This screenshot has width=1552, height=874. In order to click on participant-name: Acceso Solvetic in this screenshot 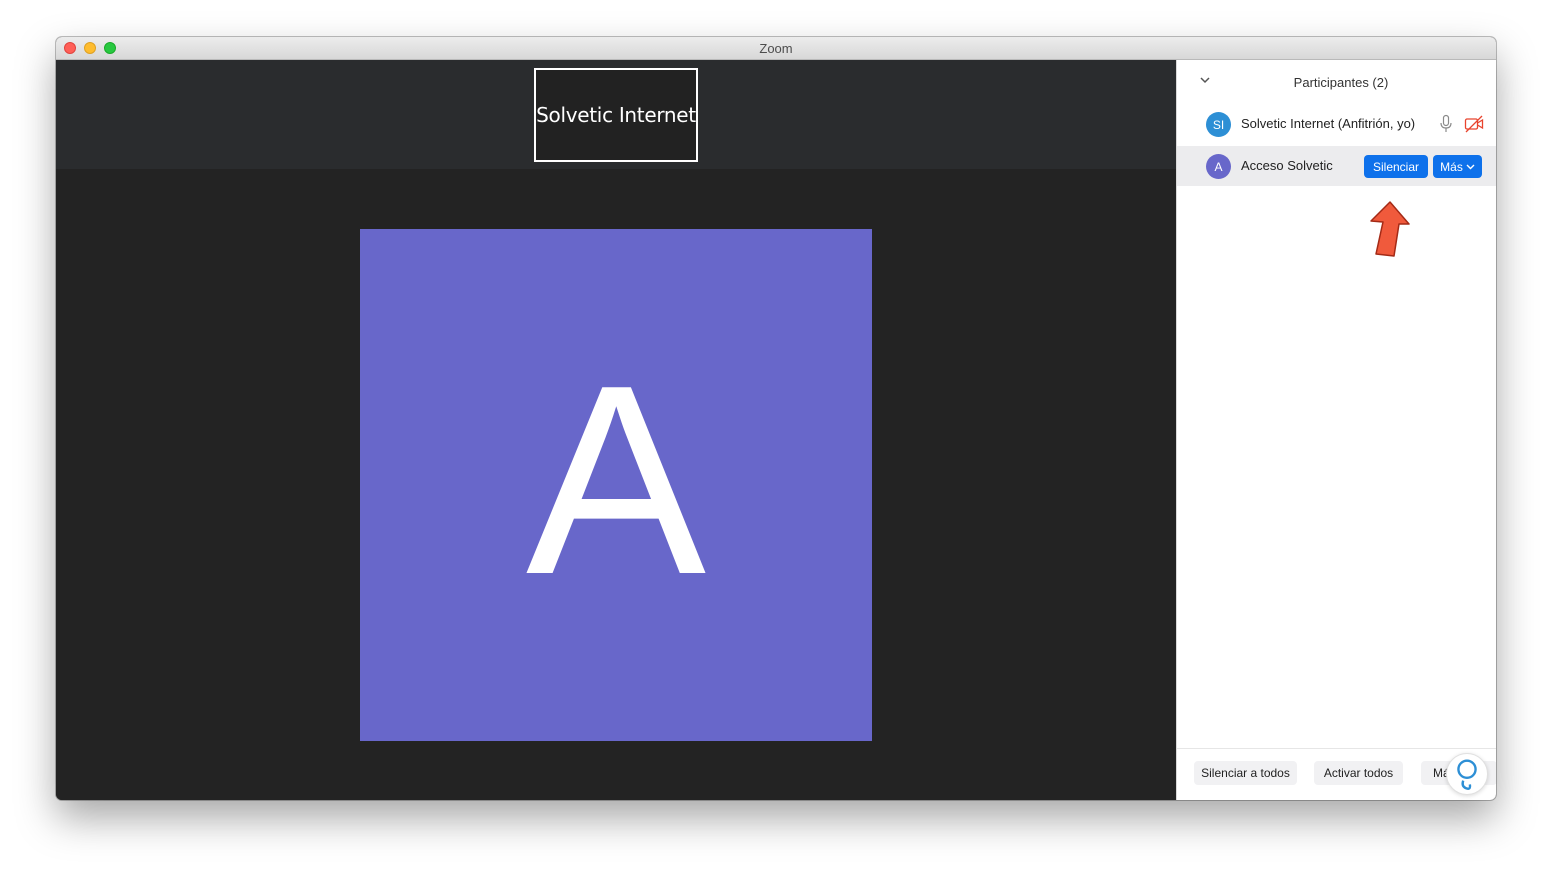, I will do `click(1287, 165)`.